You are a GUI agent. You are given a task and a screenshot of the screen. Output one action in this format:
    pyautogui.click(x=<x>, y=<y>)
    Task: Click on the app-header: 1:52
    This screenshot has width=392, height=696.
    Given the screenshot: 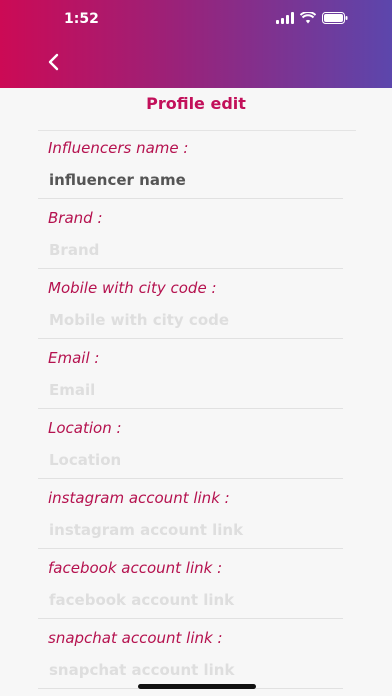 What is the action you would take?
    pyautogui.click(x=196, y=44)
    